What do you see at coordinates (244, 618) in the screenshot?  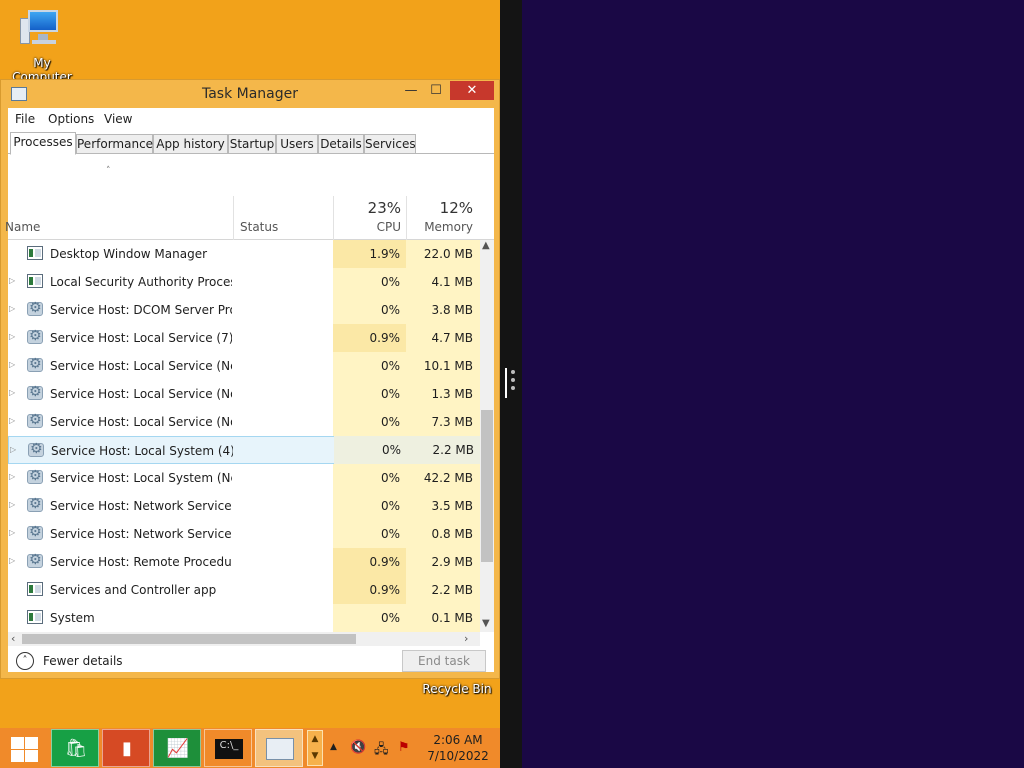 I see `table-row: System 0% 0.1 MB` at bounding box center [244, 618].